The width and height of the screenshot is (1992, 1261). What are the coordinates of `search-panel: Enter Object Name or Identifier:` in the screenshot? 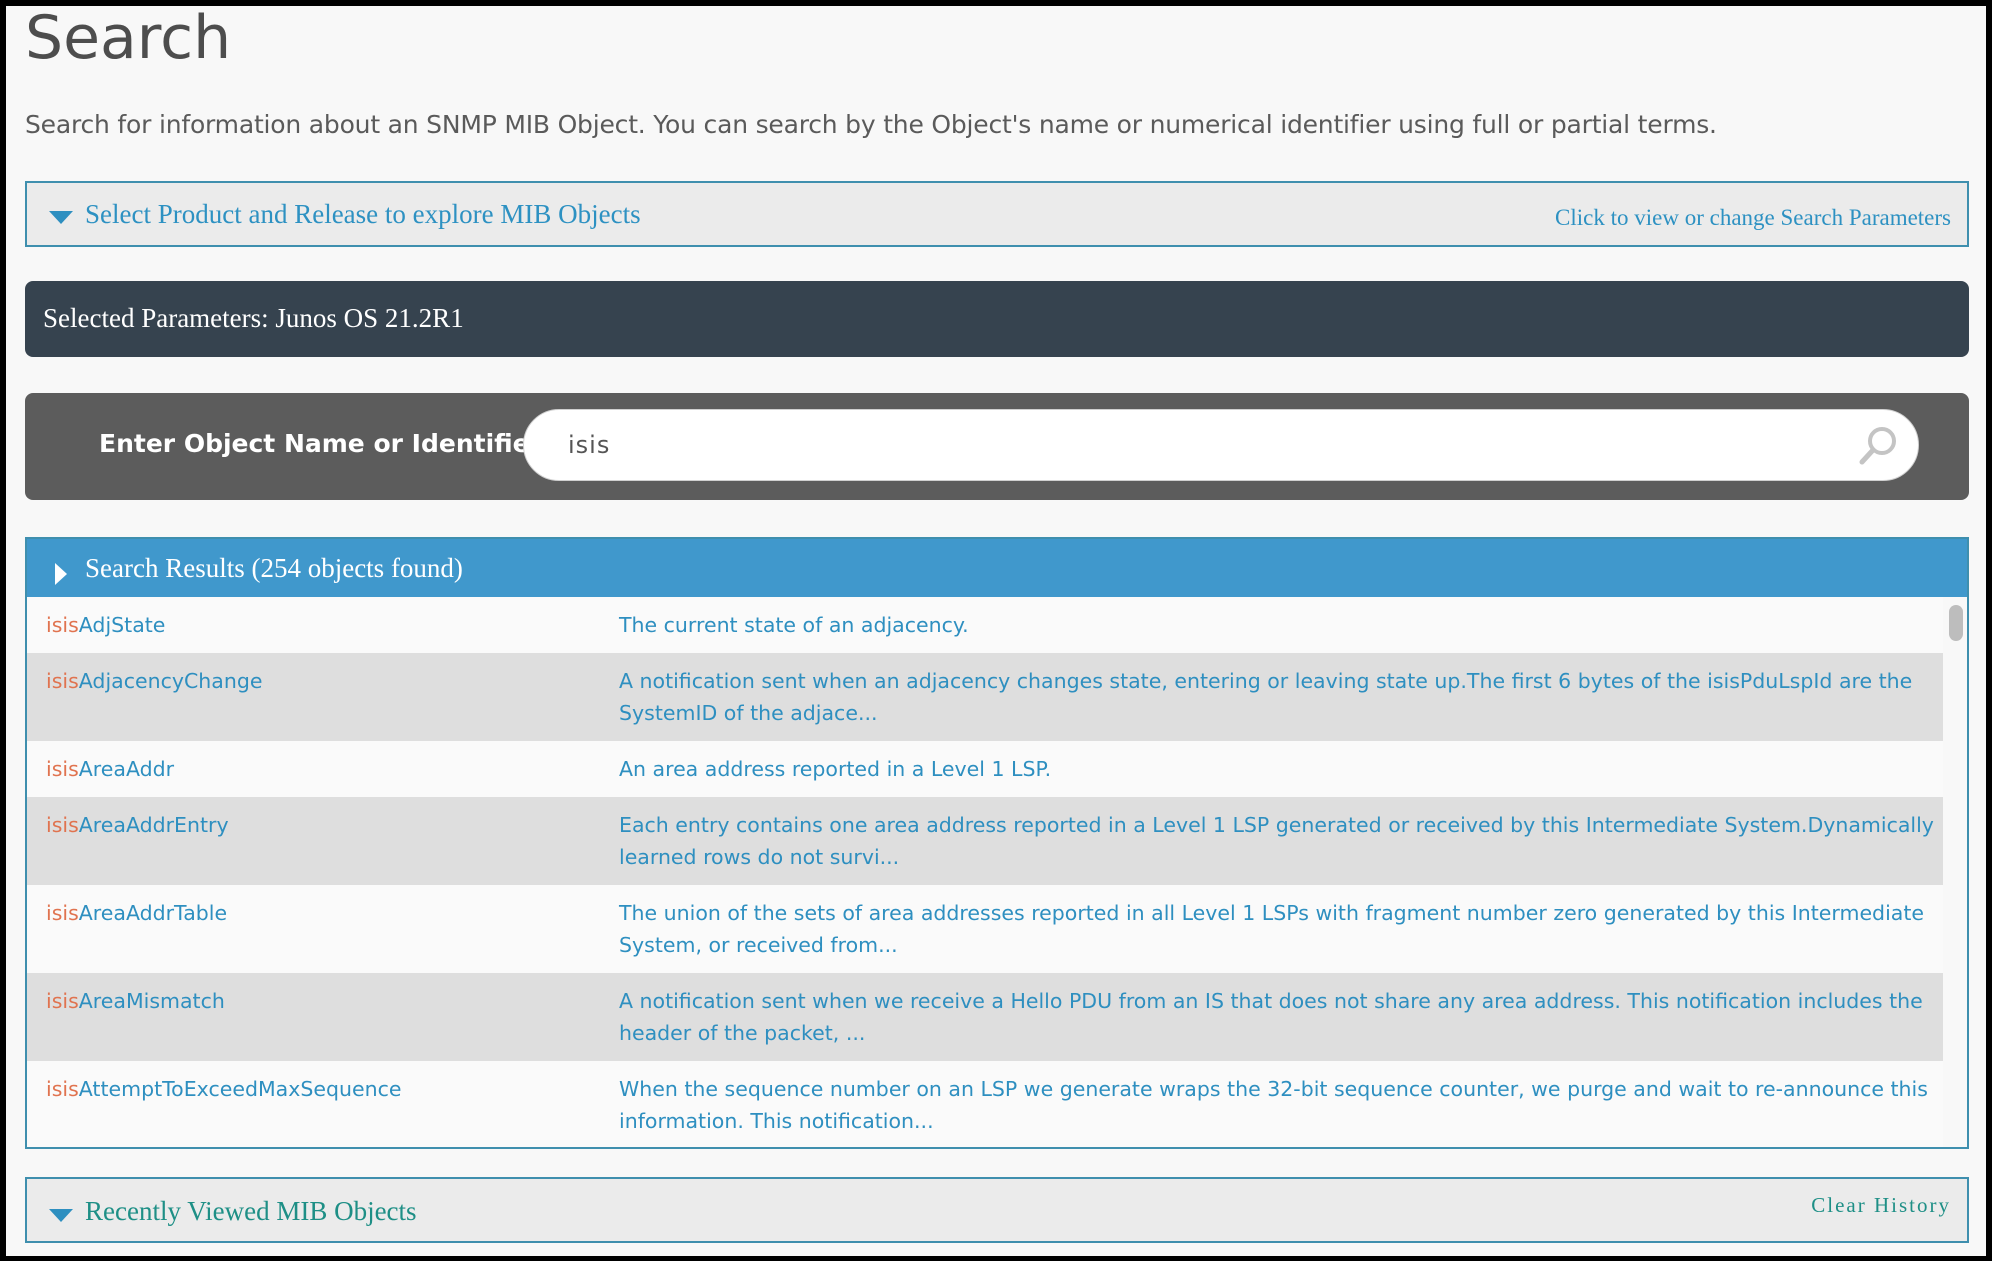 It's located at (997, 446).